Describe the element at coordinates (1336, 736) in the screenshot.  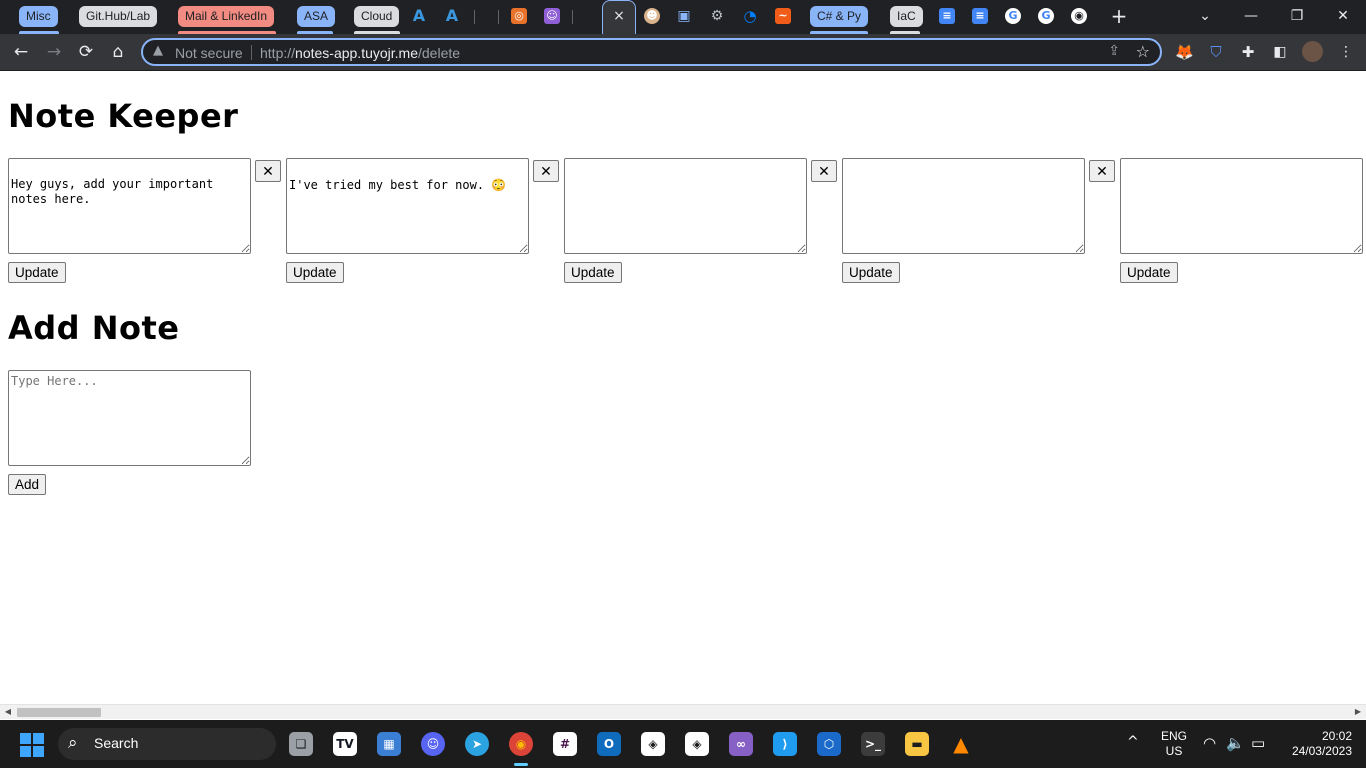
I see `clock-time: 20:02` at that location.